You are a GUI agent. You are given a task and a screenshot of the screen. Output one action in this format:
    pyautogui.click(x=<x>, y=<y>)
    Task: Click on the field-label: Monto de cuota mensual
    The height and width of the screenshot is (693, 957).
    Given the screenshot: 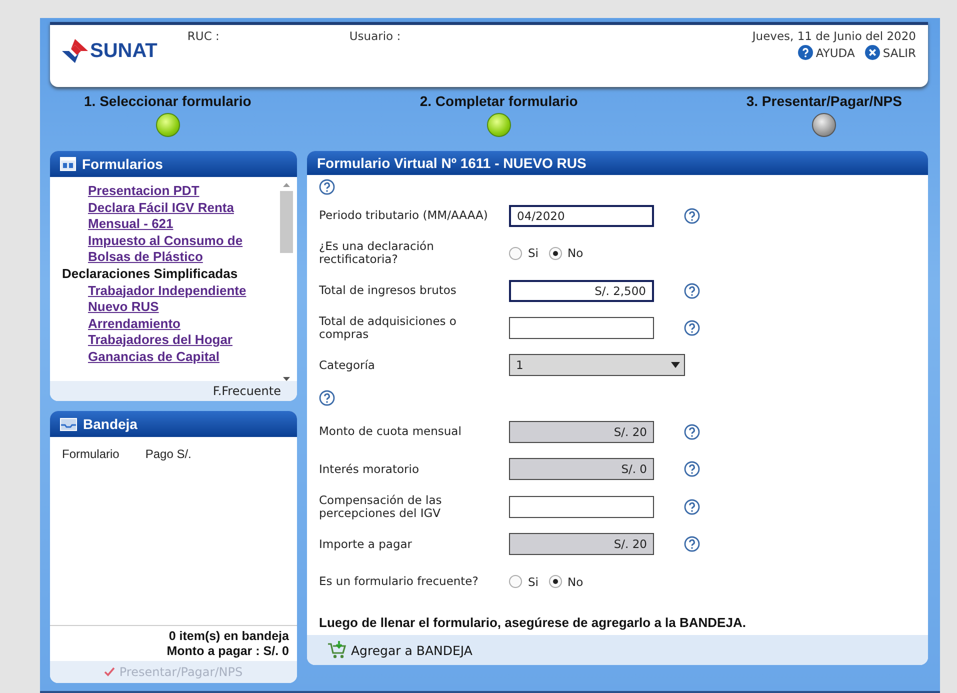 What is the action you would take?
    pyautogui.click(x=390, y=431)
    